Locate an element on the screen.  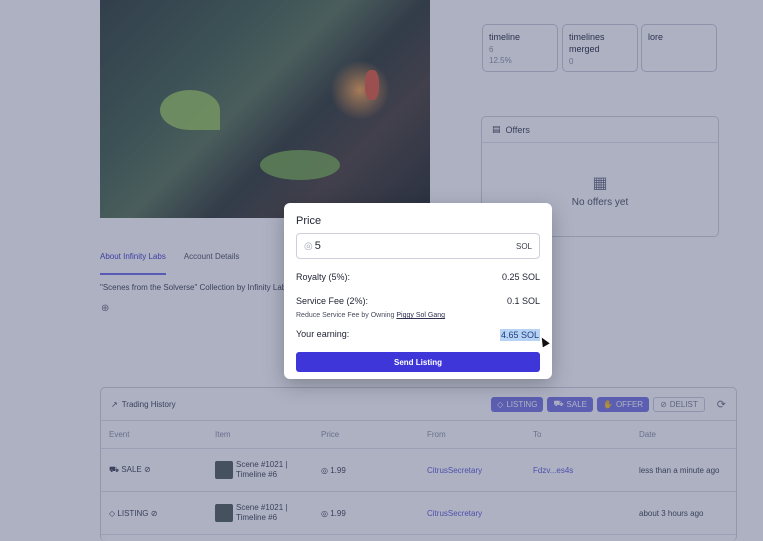
send-listing-button: Send Listing is located at coordinates (418, 362).